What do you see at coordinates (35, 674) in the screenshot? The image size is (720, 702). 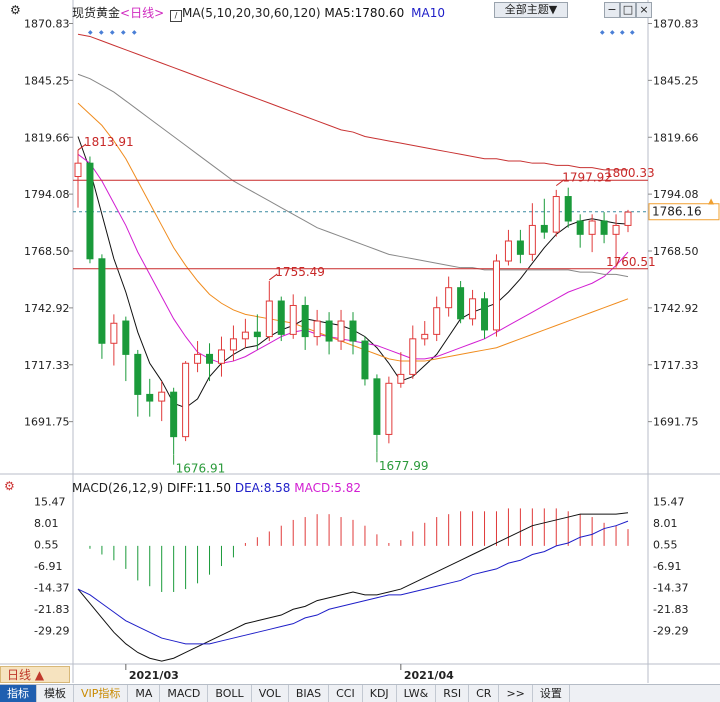 I see `period-button: 日线 ▲` at bounding box center [35, 674].